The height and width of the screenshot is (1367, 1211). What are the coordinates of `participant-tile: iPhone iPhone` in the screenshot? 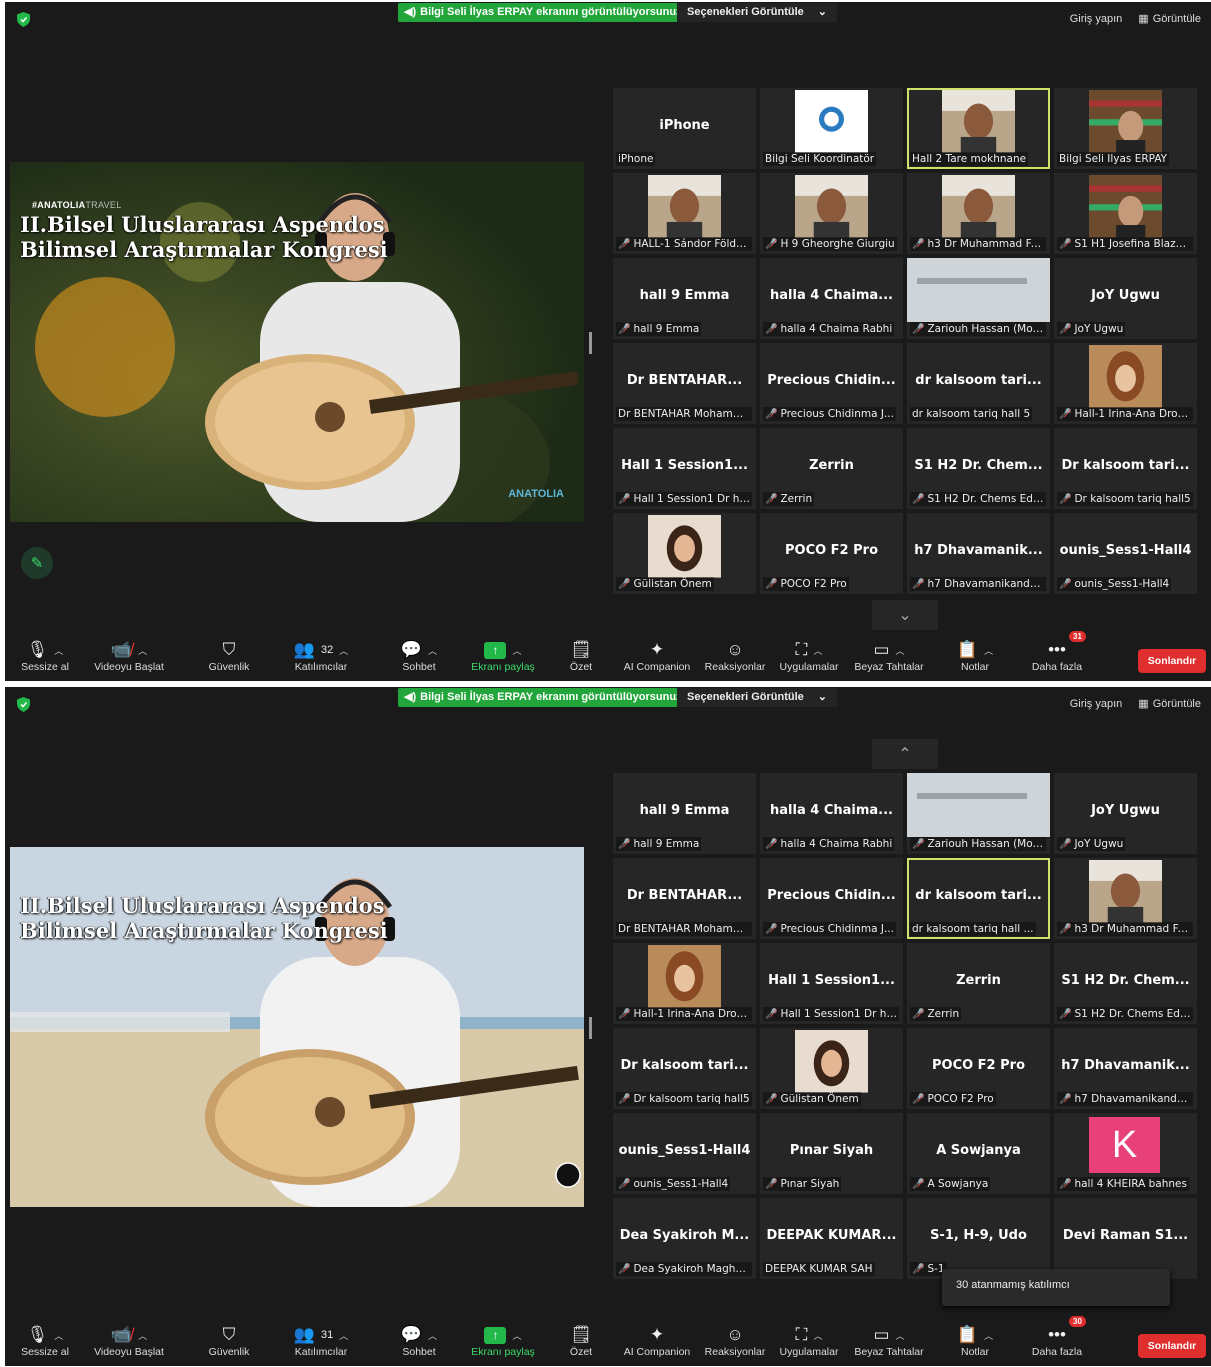 It's located at (684, 128).